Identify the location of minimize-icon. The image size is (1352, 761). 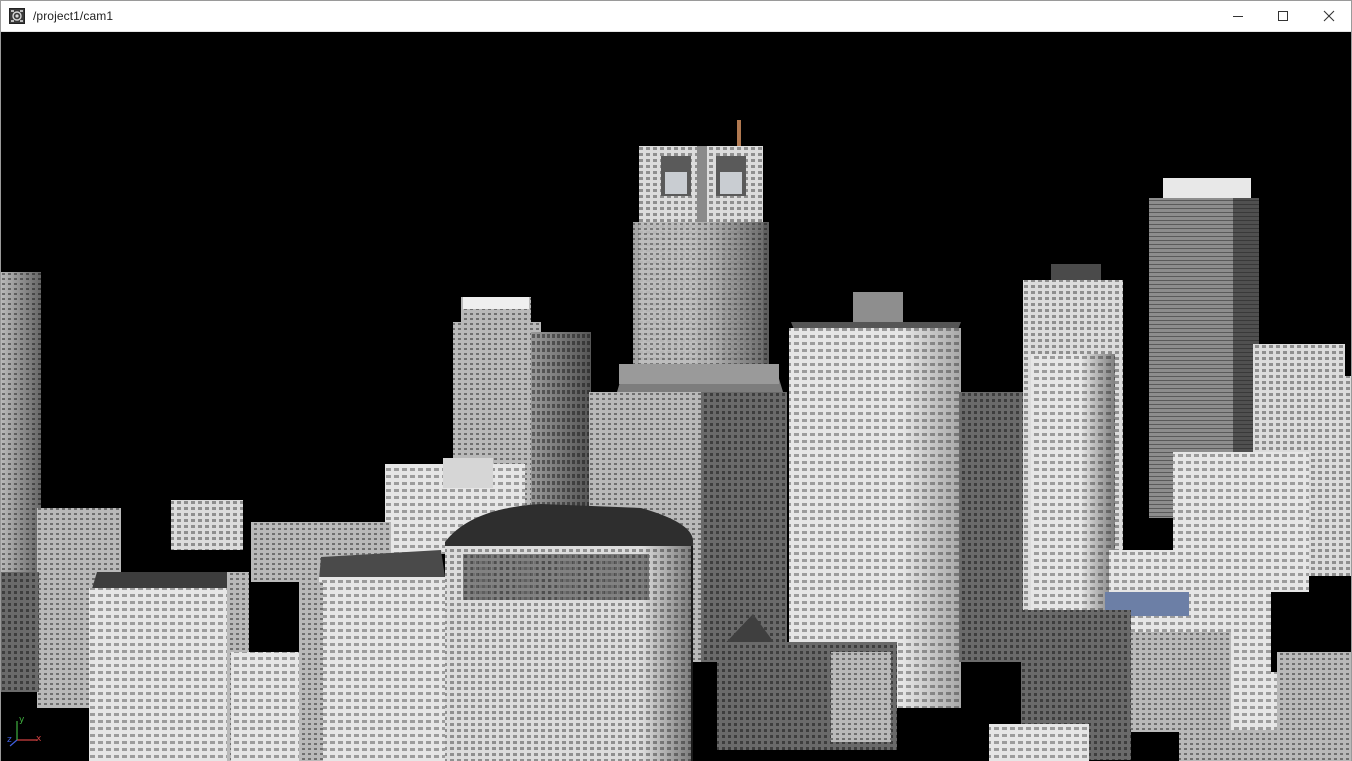
(1238, 16).